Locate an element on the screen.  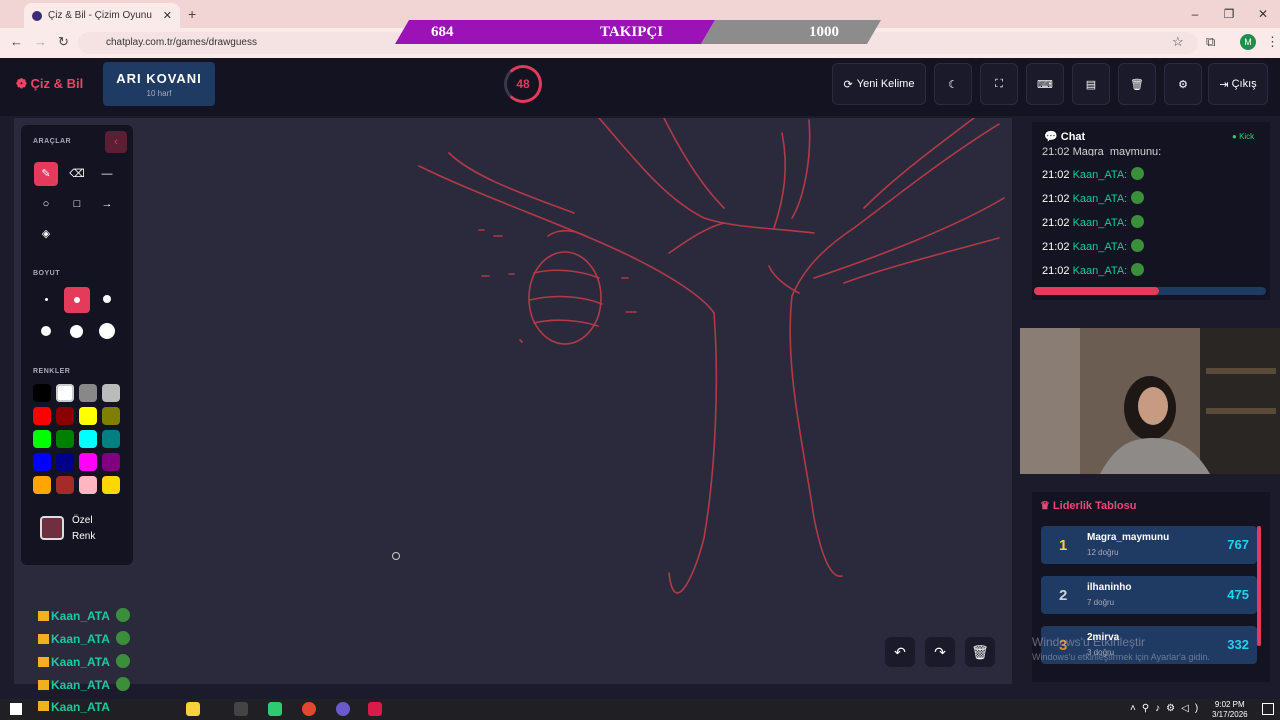
game-logo: ❁ Çiz & Bil is located at coordinates (49, 84).